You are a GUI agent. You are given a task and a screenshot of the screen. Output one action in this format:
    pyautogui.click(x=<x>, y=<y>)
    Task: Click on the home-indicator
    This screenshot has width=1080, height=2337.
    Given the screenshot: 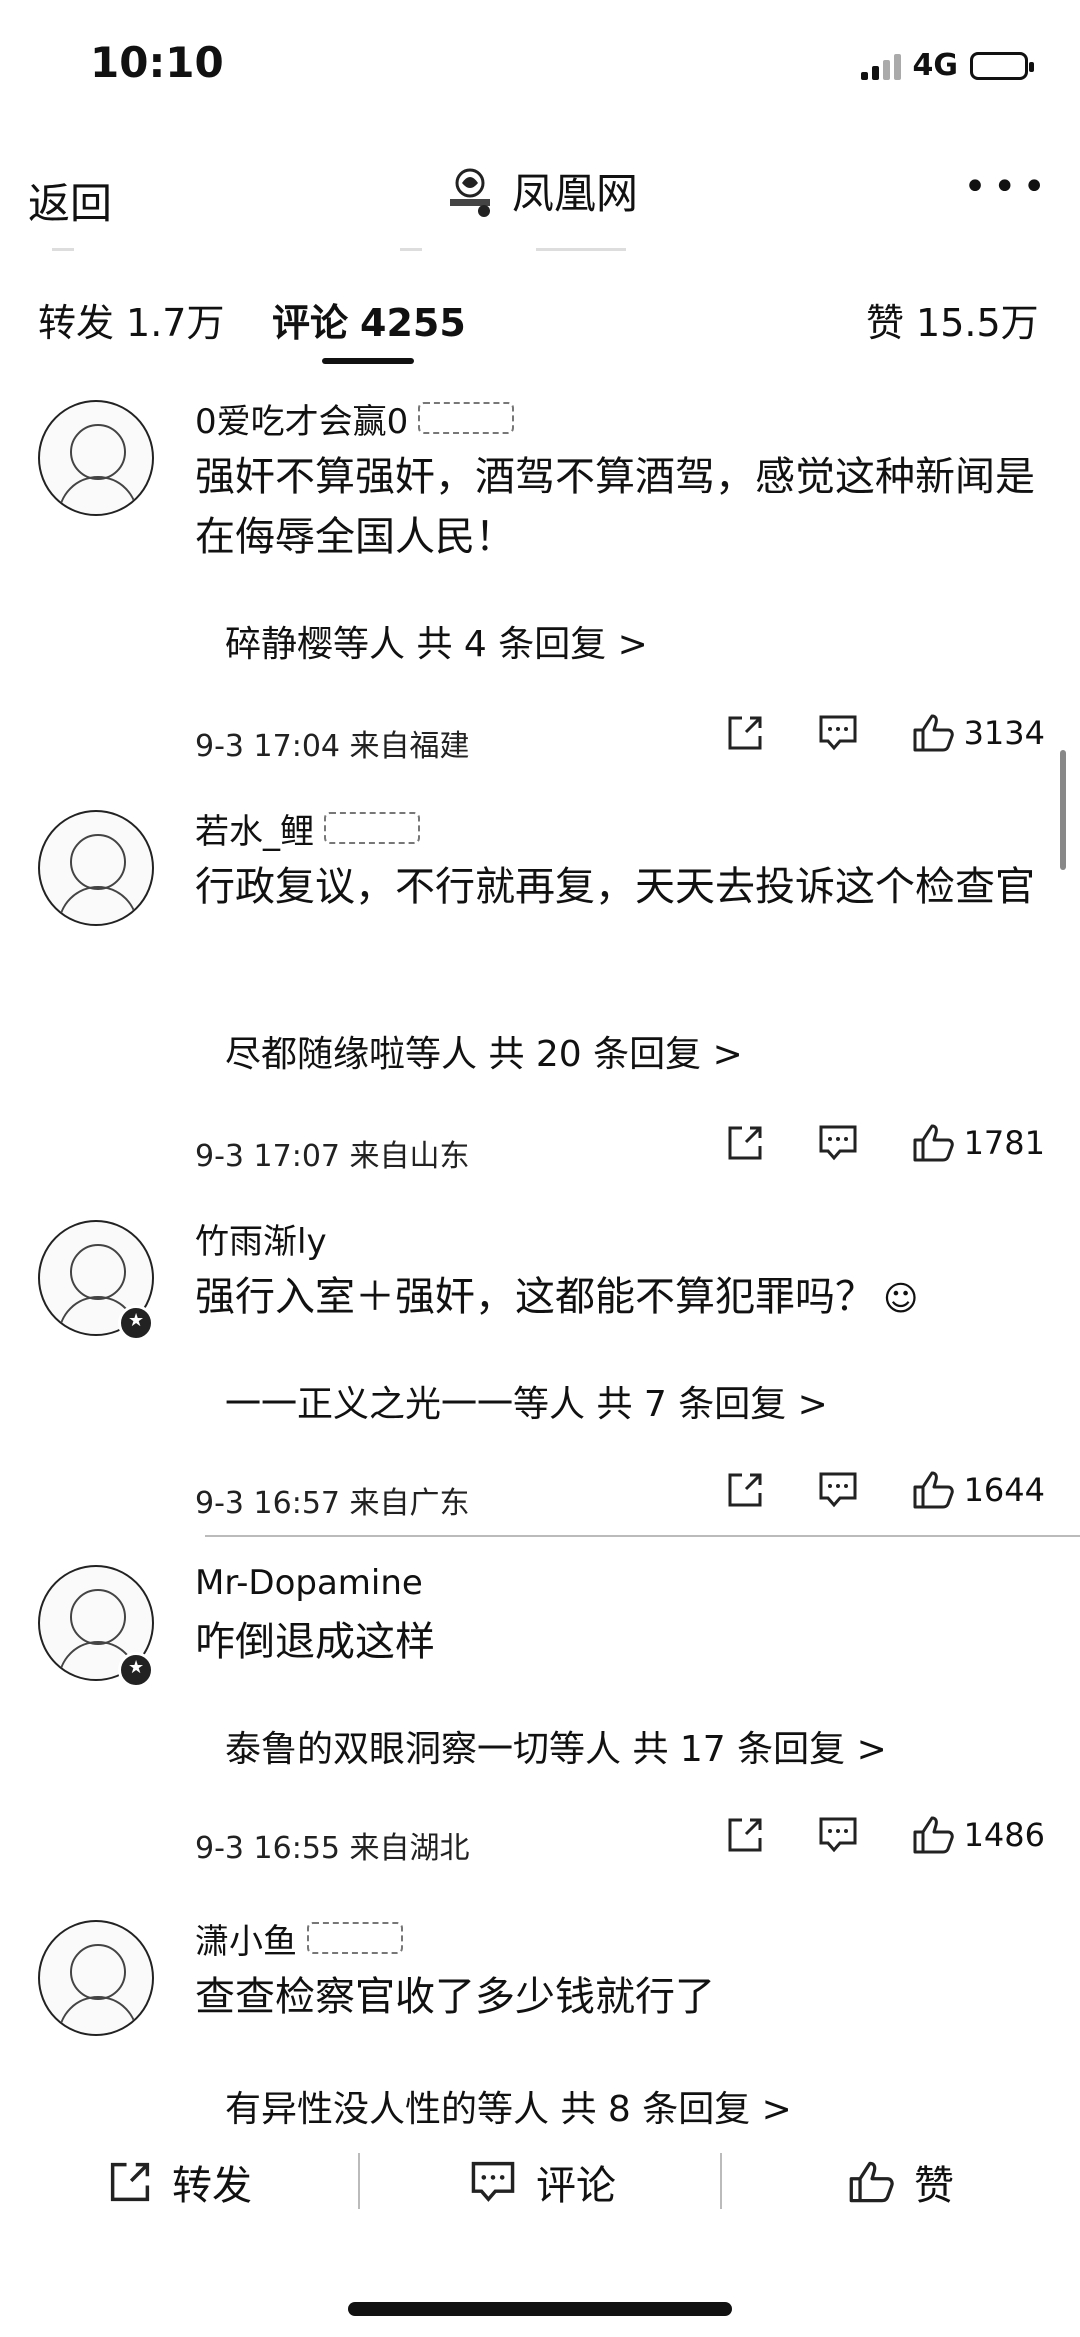 What is the action you would take?
    pyautogui.click(x=540, y=2309)
    